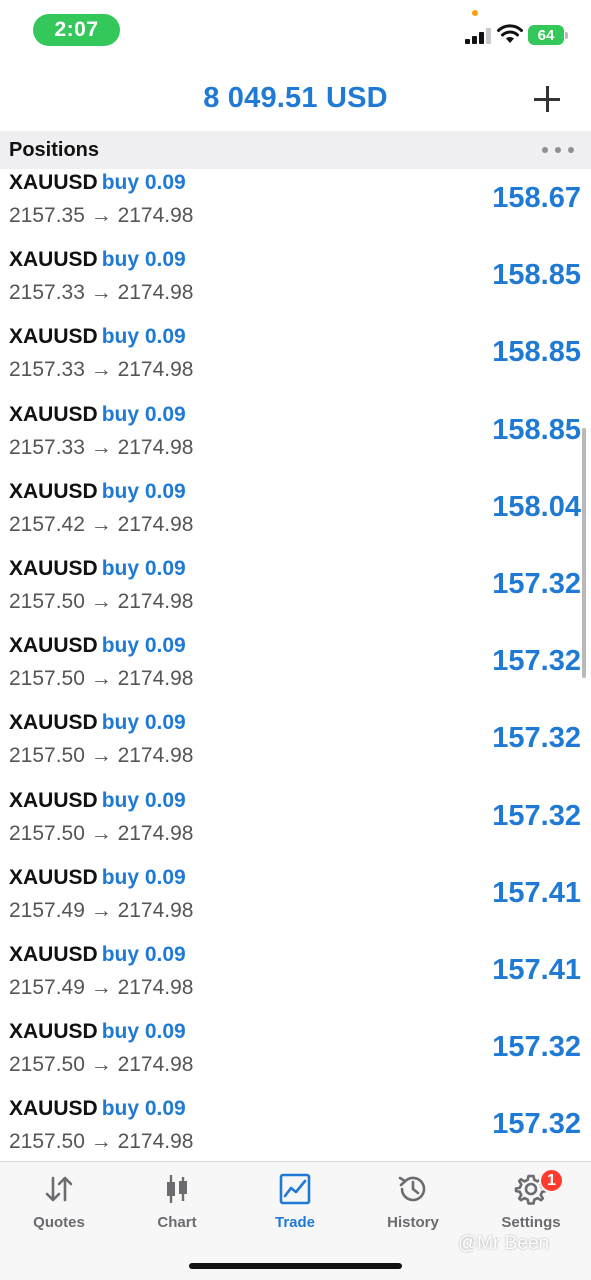  I want to click on plus-icon, so click(547, 99).